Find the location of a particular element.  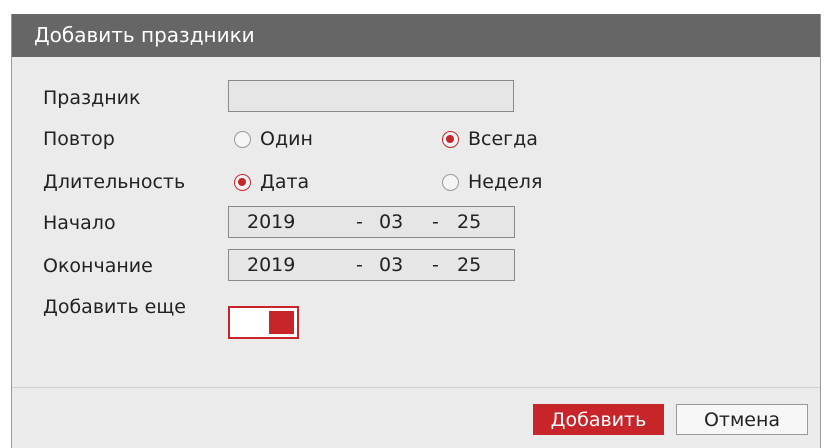

start-day: 25 is located at coordinates (469, 222).